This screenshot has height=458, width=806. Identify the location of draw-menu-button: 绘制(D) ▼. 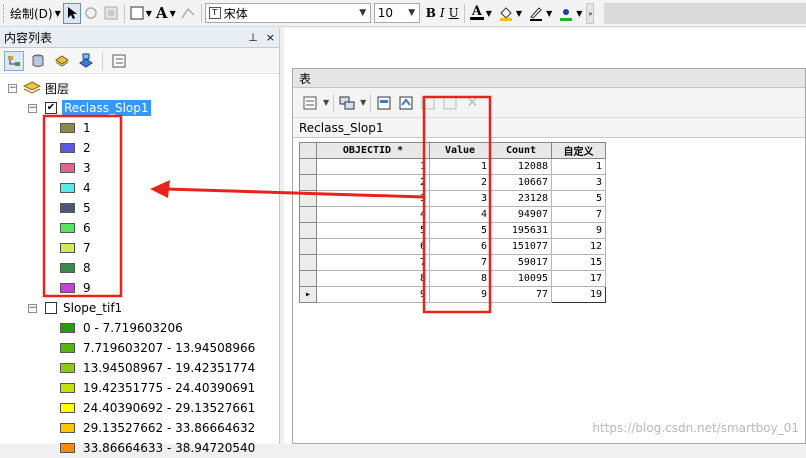
(35, 13).